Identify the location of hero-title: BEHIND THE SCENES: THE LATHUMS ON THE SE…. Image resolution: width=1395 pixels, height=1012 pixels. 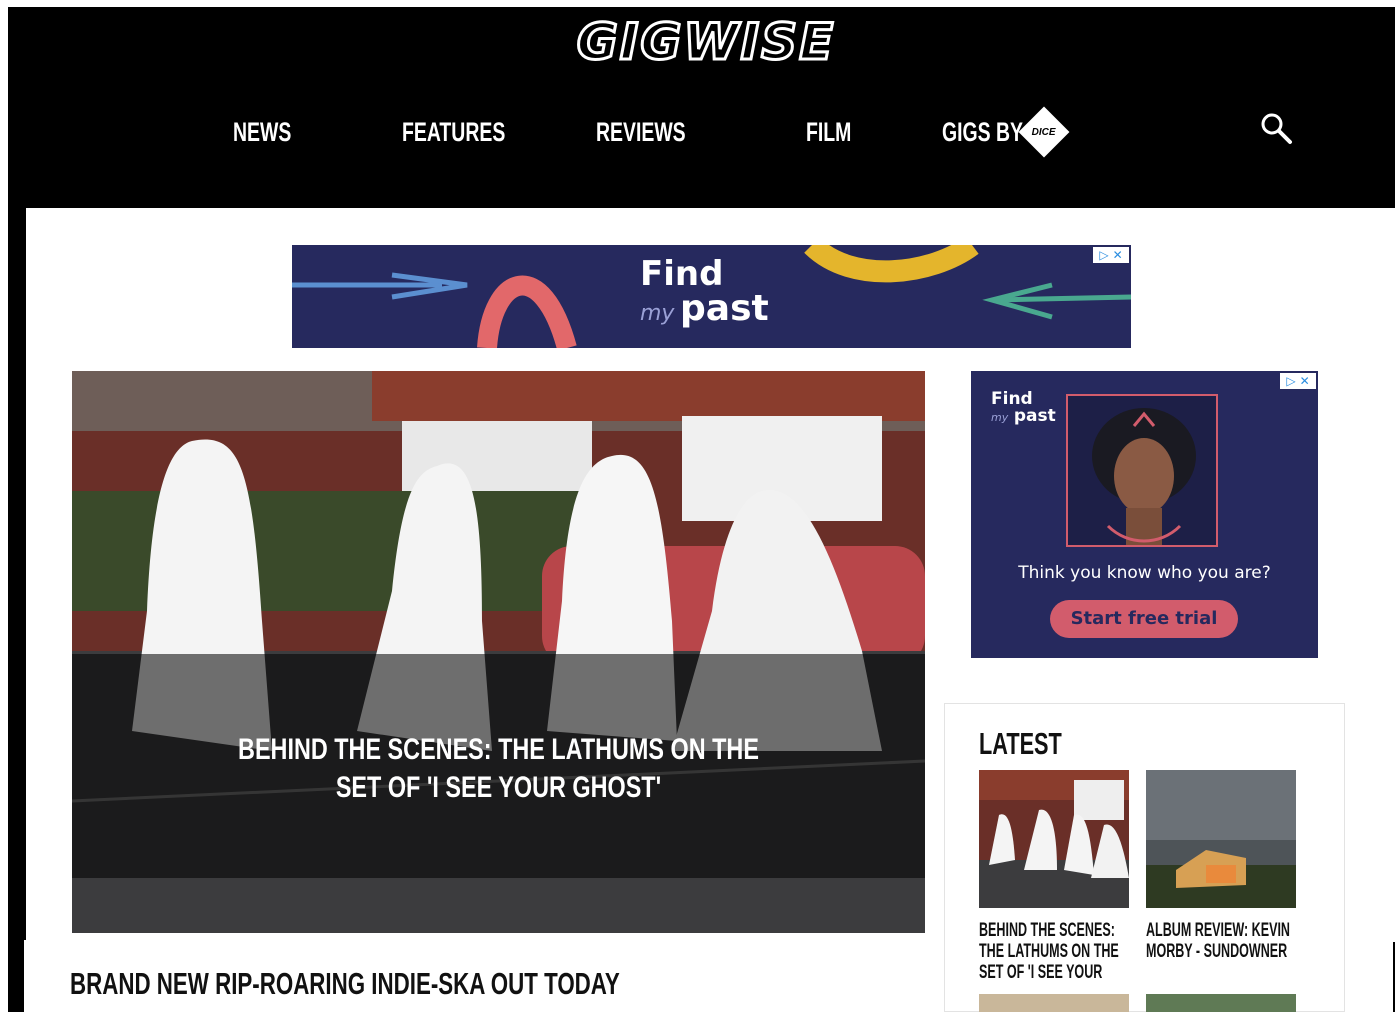
(498, 769).